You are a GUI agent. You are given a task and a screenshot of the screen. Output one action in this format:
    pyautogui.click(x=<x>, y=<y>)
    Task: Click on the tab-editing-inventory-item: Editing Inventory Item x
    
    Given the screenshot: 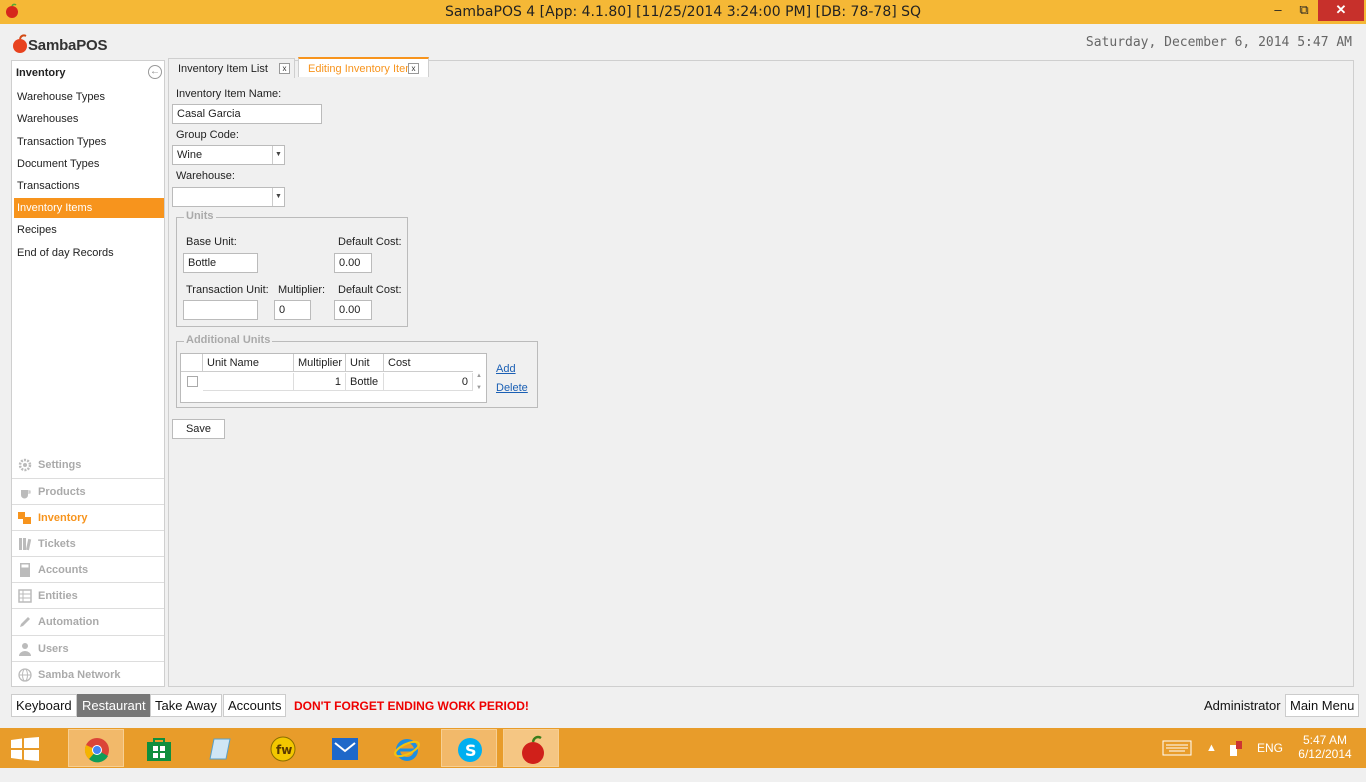 What is the action you would take?
    pyautogui.click(x=363, y=67)
    